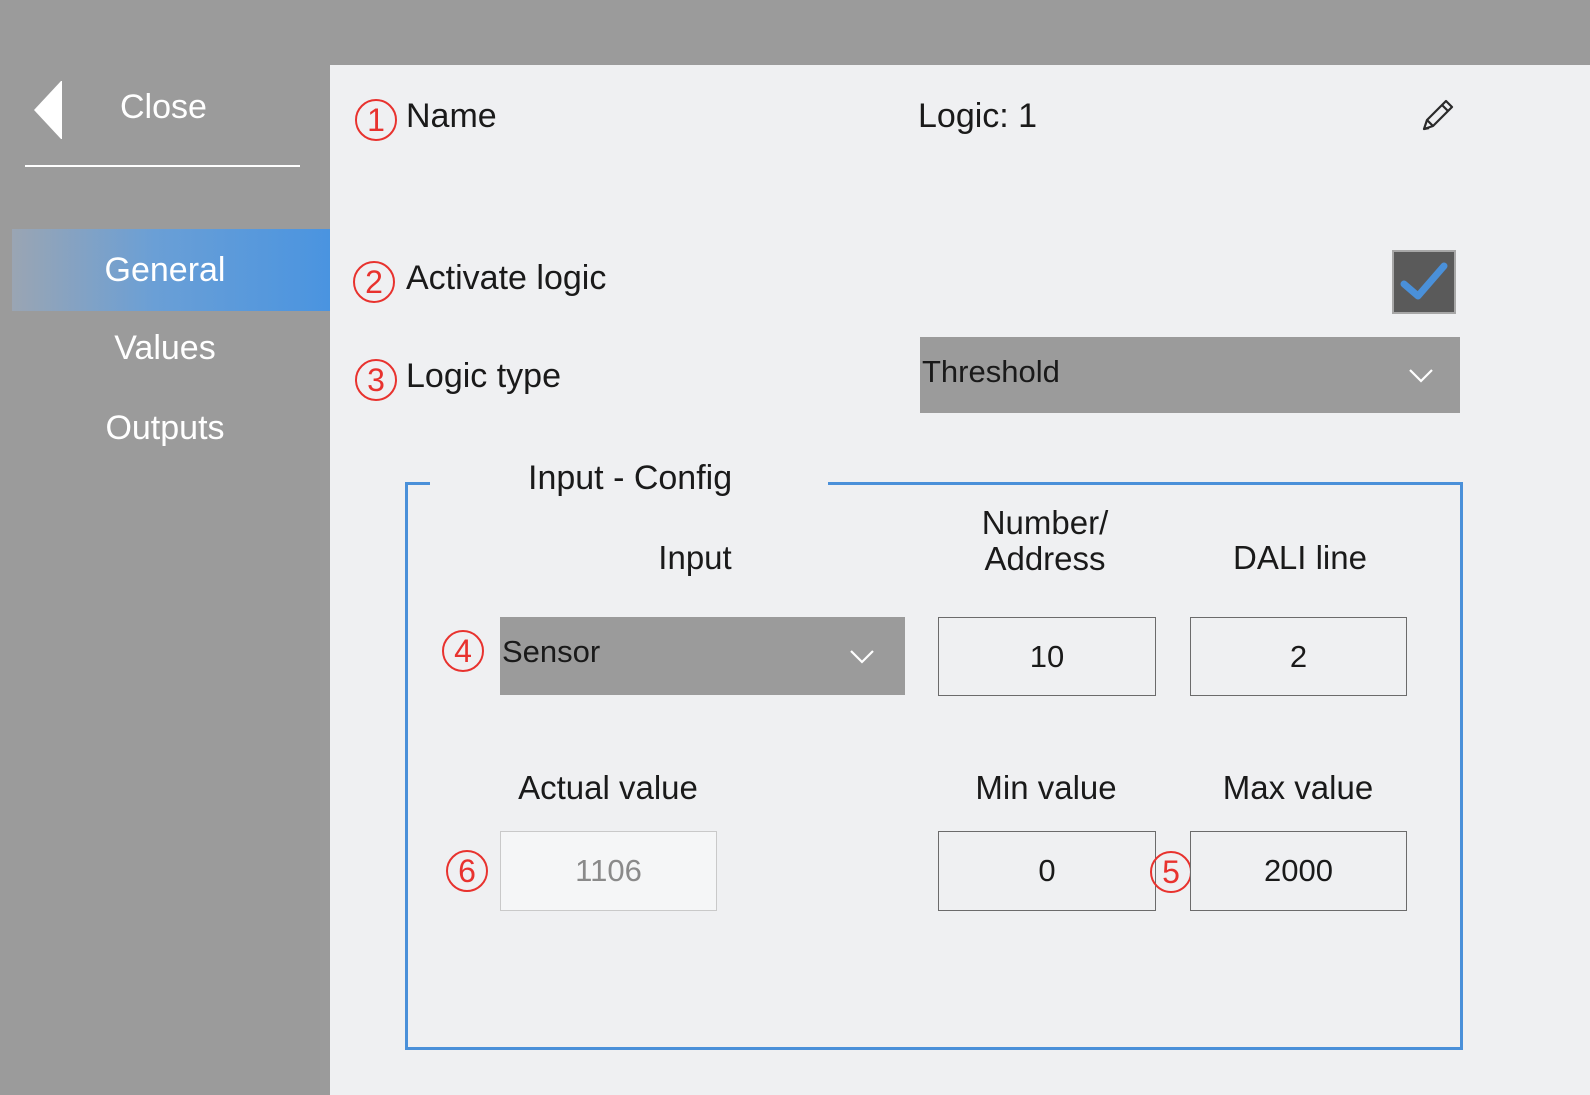 This screenshot has width=1590, height=1095. What do you see at coordinates (608, 787) in the screenshot?
I see `actual-value-header: Actual value` at bounding box center [608, 787].